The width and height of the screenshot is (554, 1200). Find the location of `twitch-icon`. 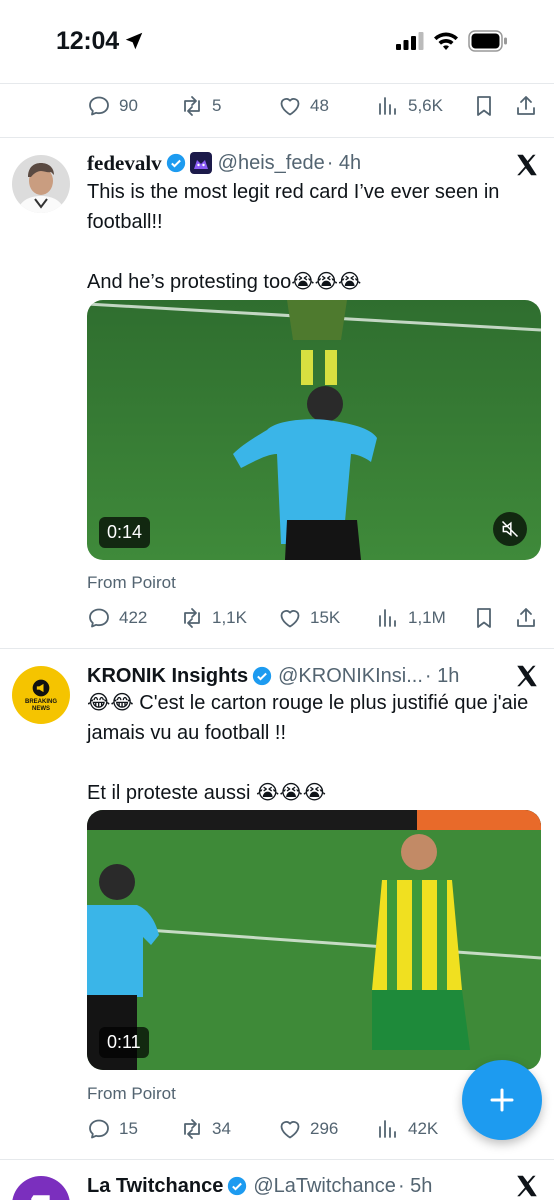

twitch-icon is located at coordinates (40, 1197).